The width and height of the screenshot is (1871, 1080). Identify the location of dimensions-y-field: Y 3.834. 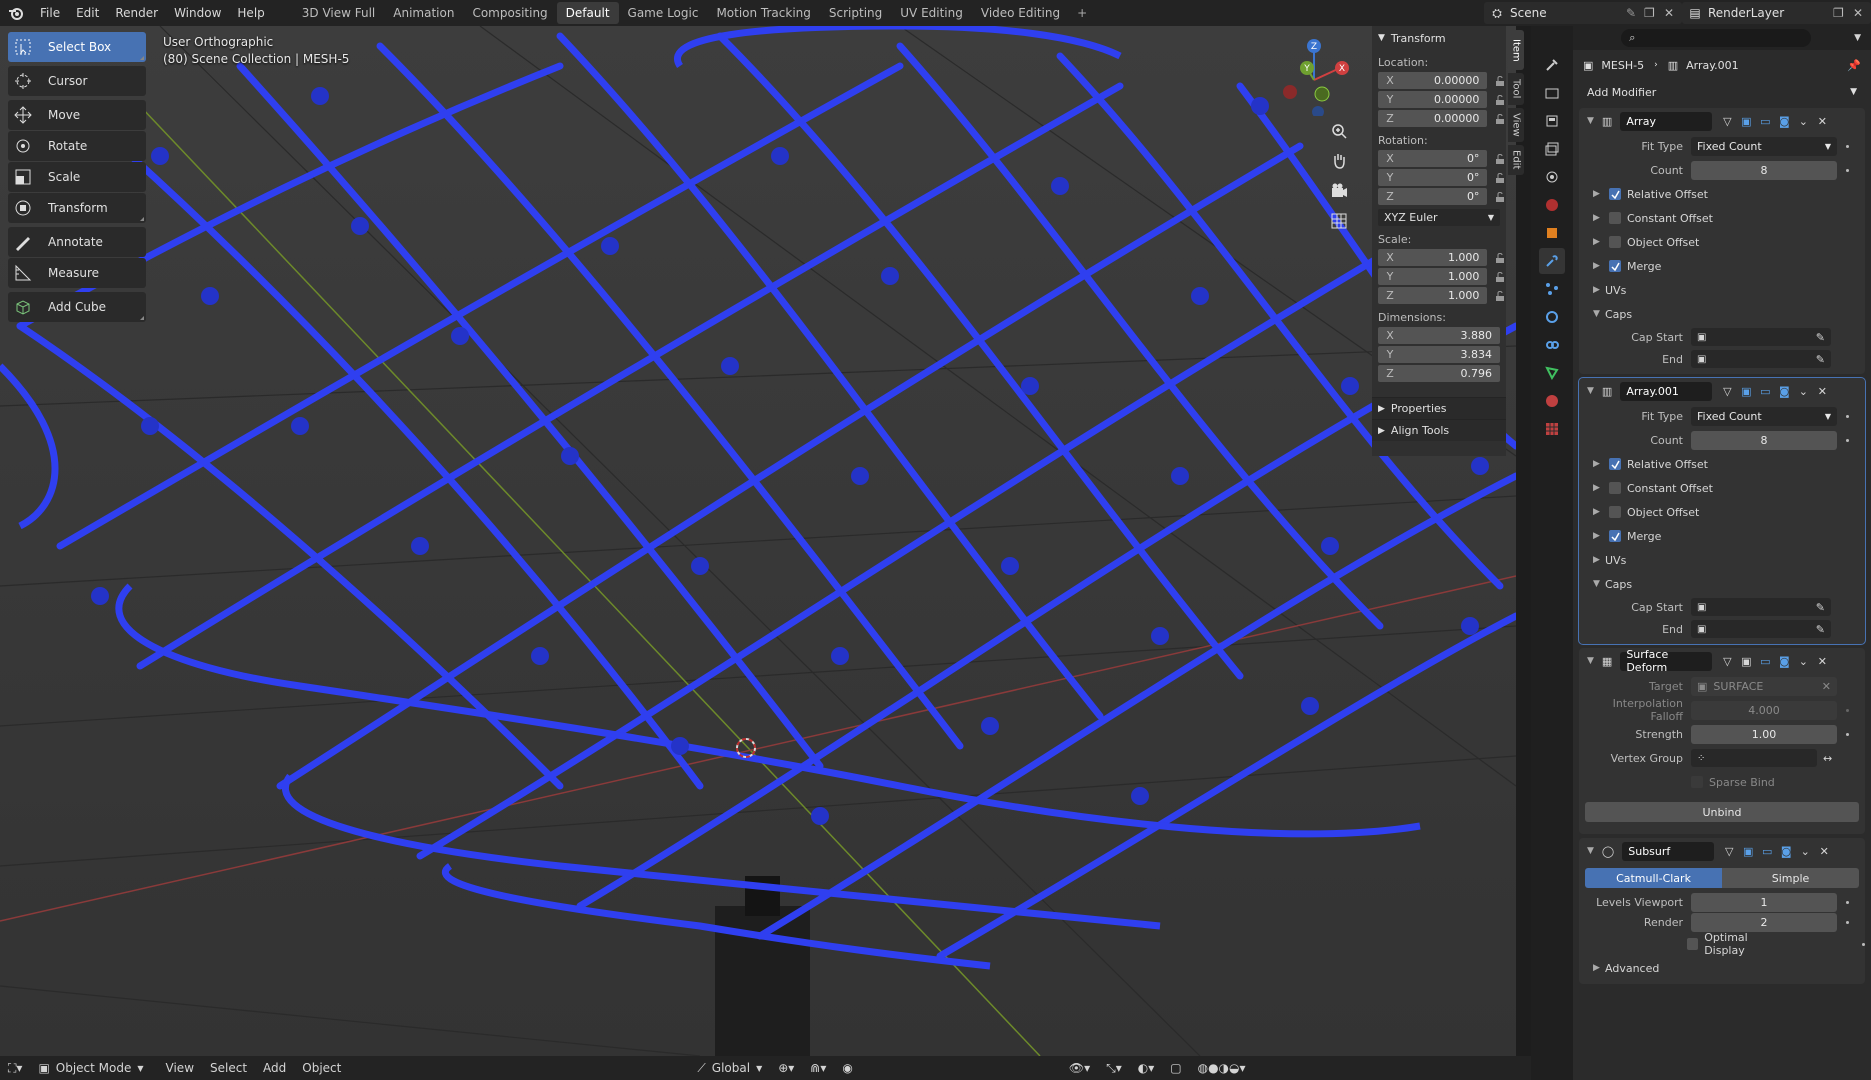
(1439, 354).